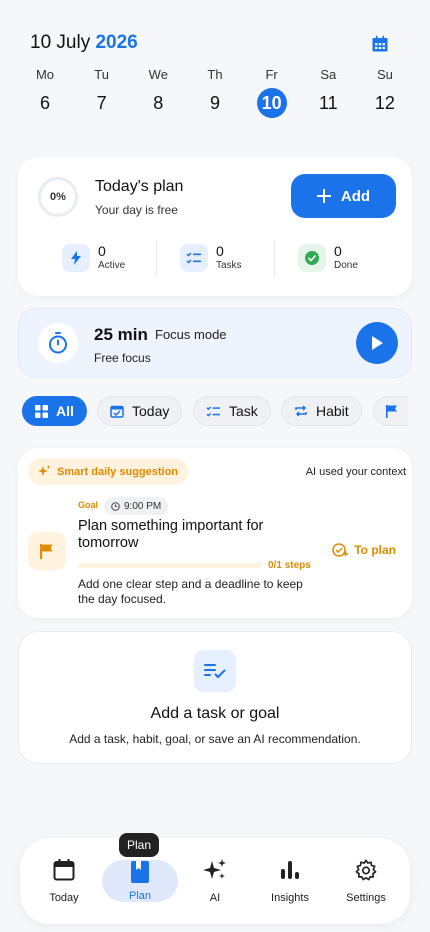 The height and width of the screenshot is (932, 430). What do you see at coordinates (385, 92) in the screenshot?
I see `day-su: Su 12` at bounding box center [385, 92].